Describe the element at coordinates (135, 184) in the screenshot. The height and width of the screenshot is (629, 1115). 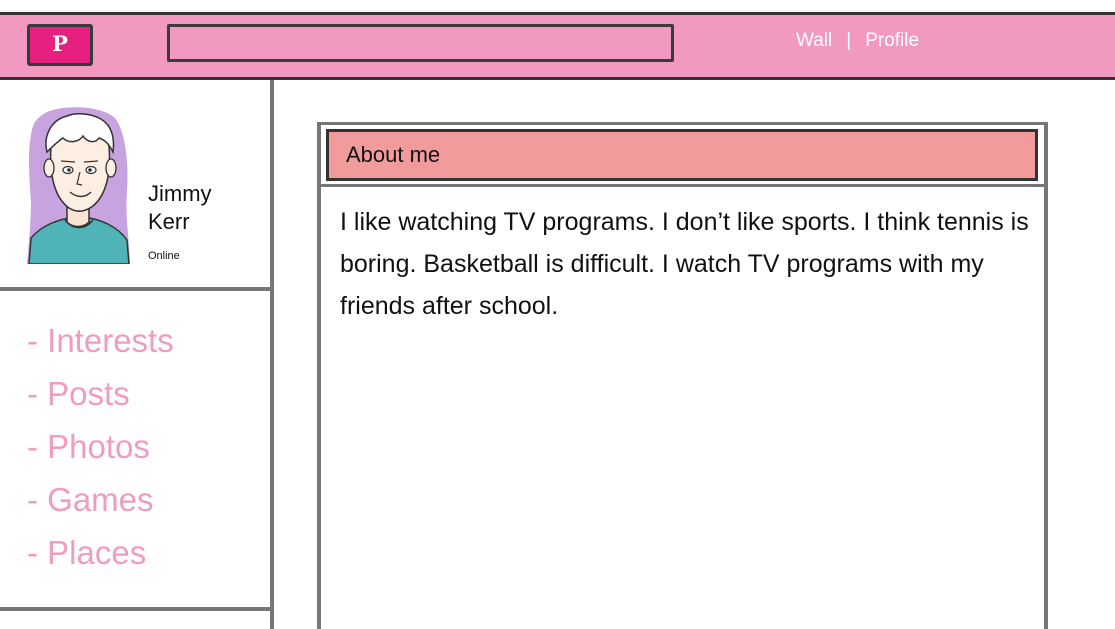
I see `profile-card: Jimmy Kerr Online` at that location.